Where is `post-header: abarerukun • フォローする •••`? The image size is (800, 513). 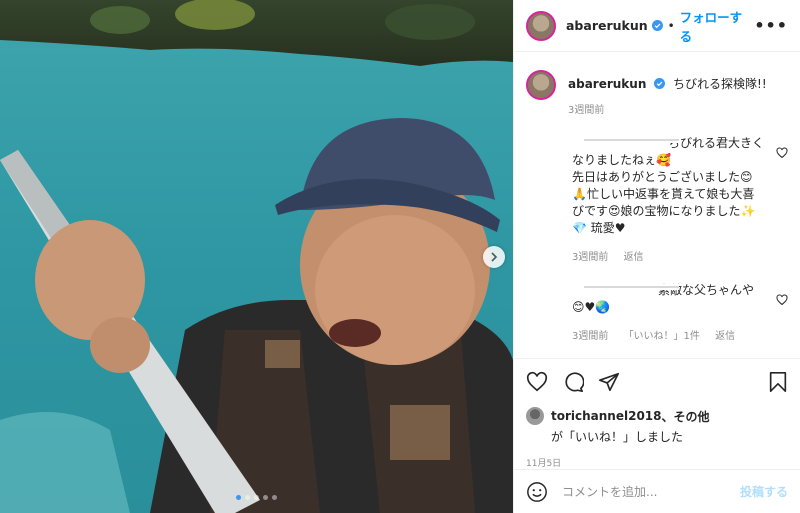 post-header: abarerukun • フォローする ••• is located at coordinates (657, 26).